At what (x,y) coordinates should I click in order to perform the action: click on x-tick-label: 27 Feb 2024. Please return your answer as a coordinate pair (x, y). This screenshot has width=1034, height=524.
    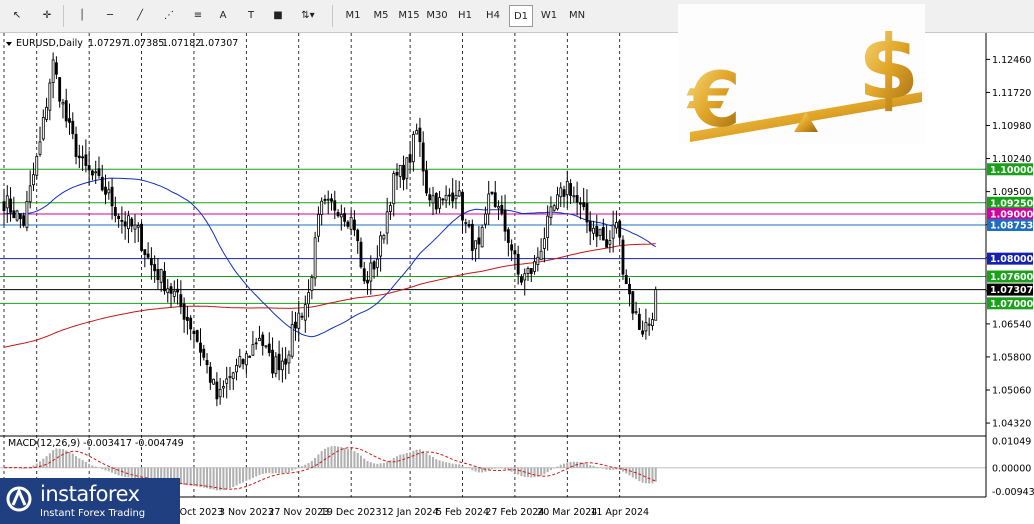
    Looking at the image, I should click on (514, 512).